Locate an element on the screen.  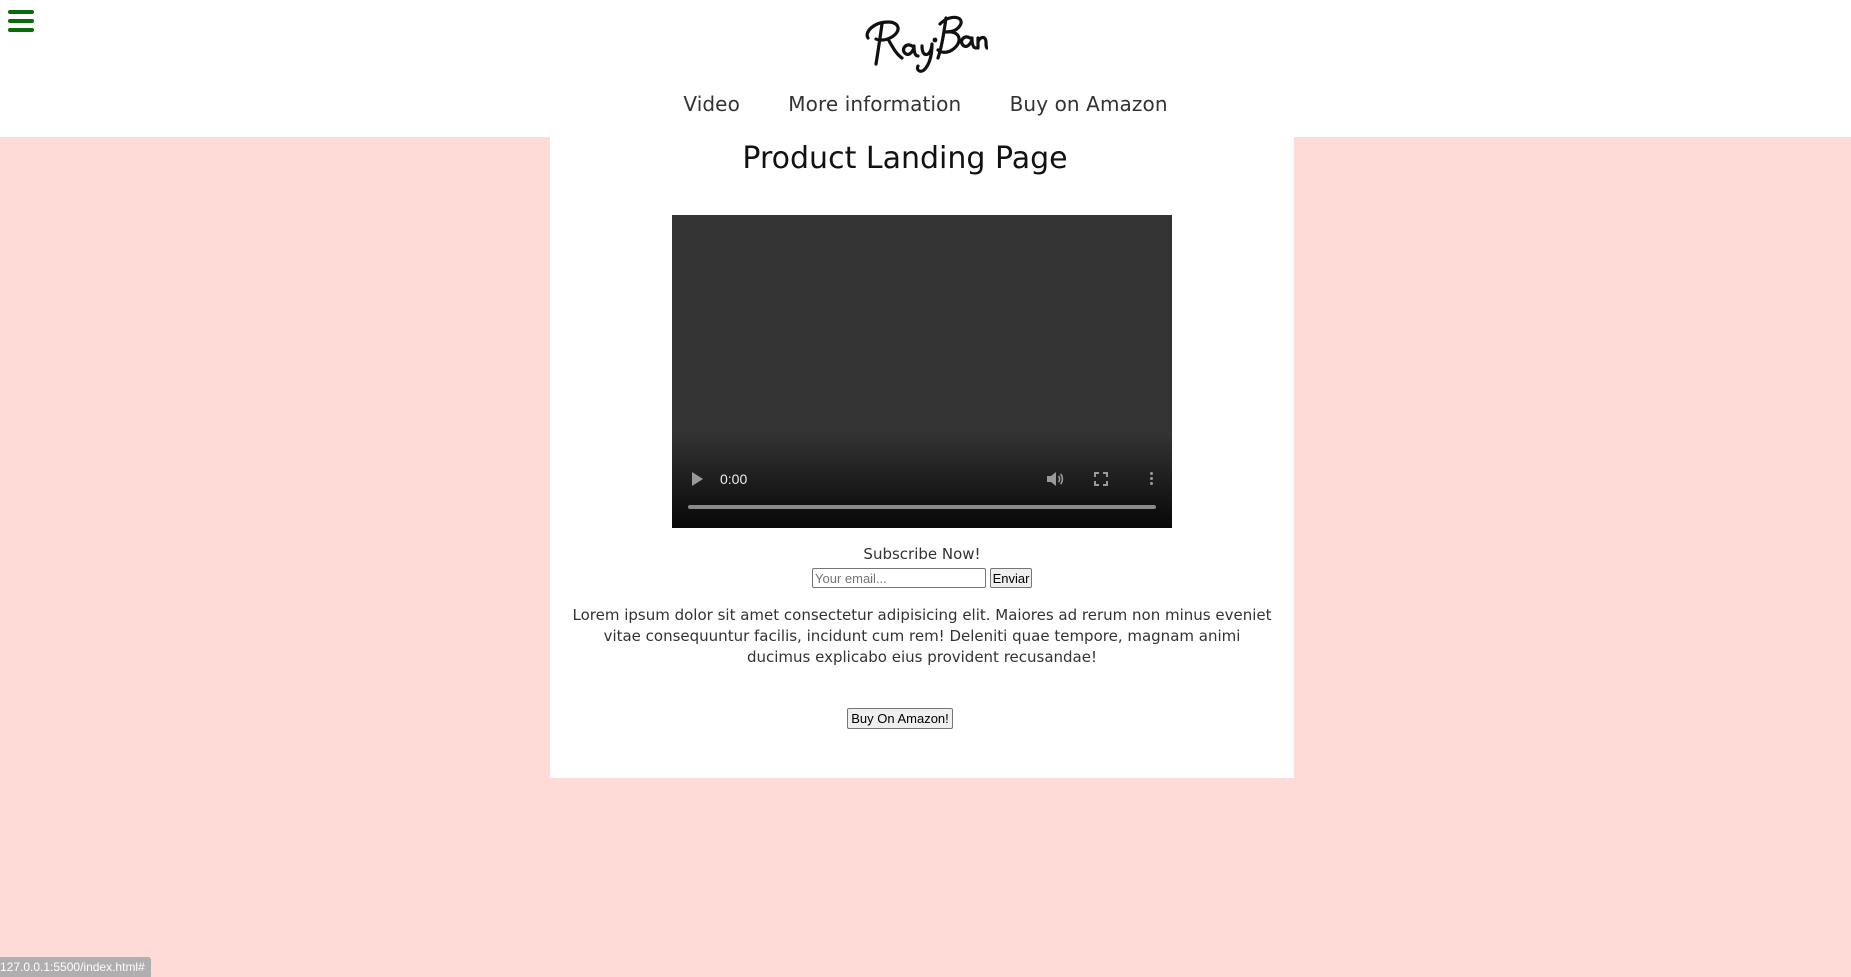
page-header: Video More information Buy on Amazon is located at coordinates (925, 68).